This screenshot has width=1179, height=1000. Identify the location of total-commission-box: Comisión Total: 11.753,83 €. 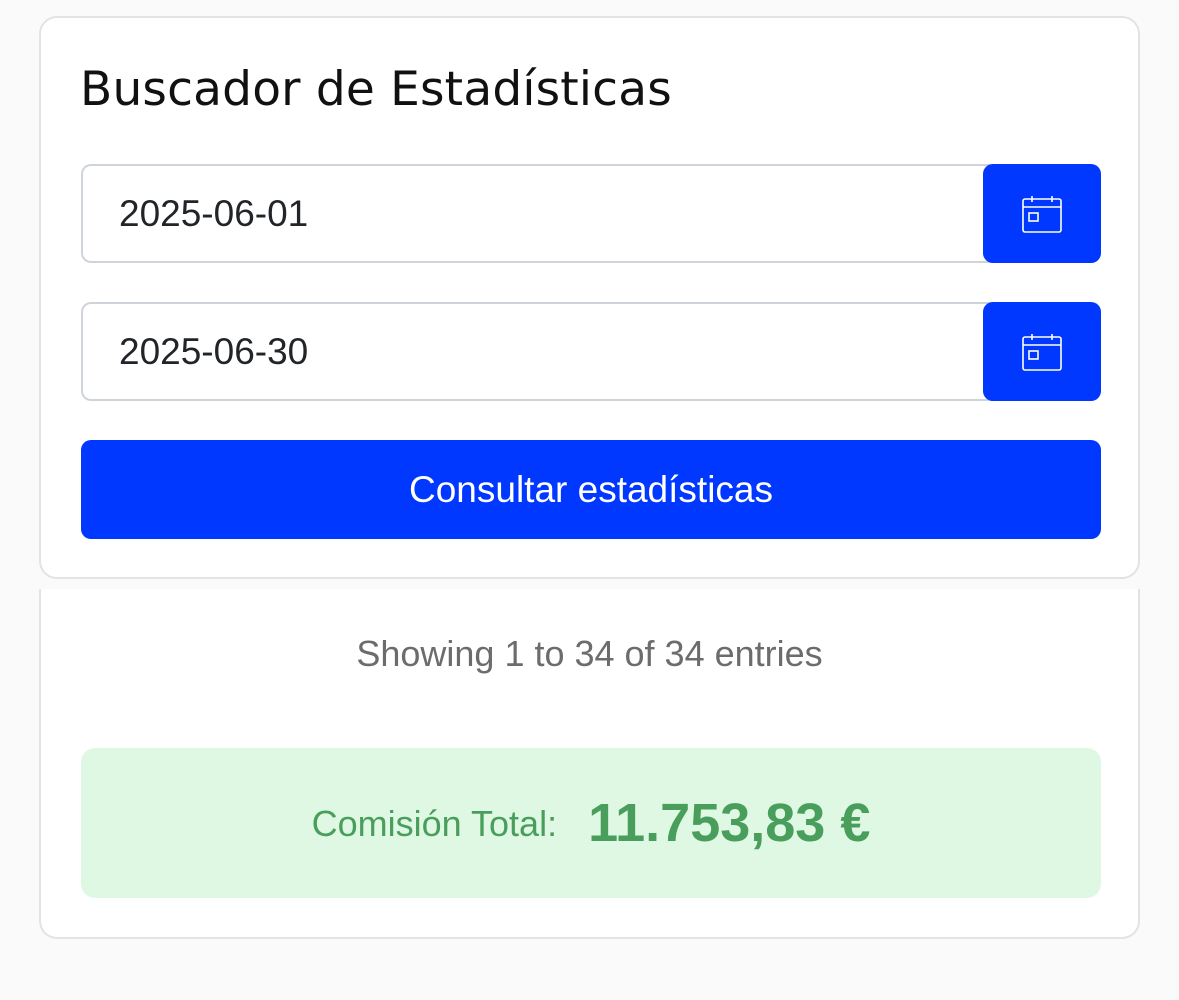
(591, 823).